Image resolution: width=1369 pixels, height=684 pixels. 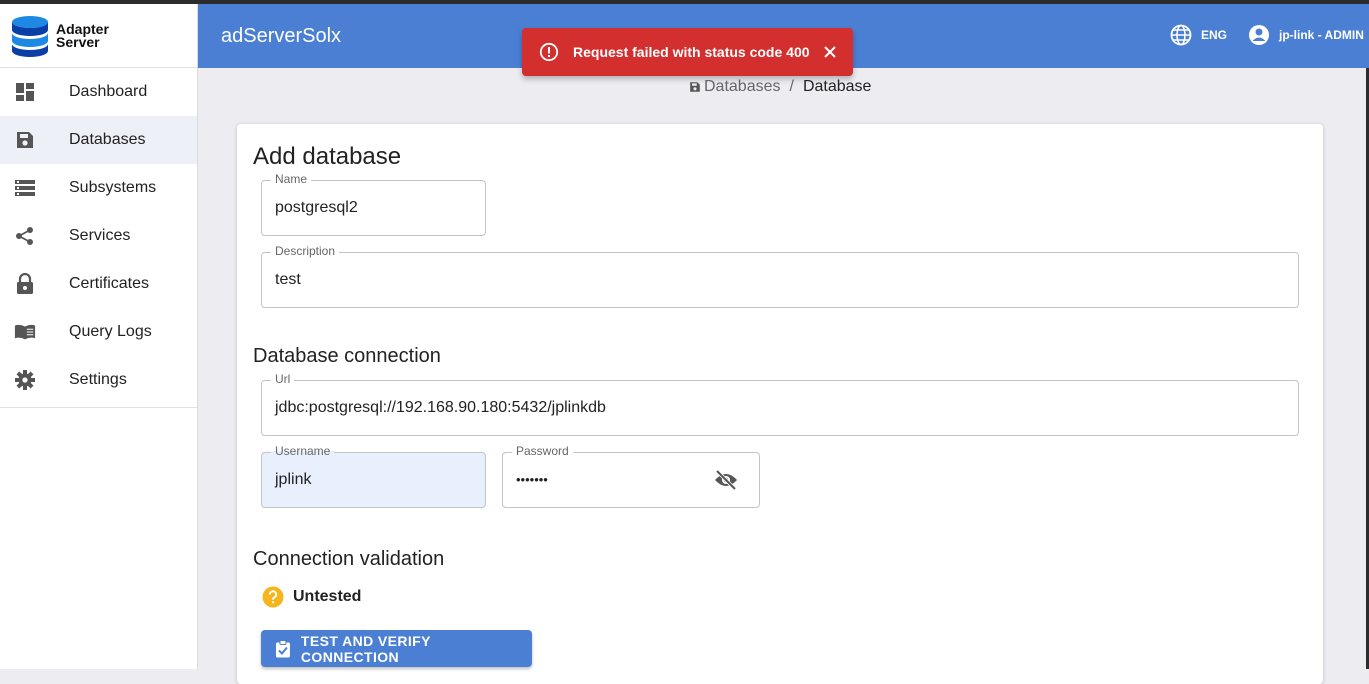 What do you see at coordinates (542, 451) in the screenshot?
I see `password-field-label: Password` at bounding box center [542, 451].